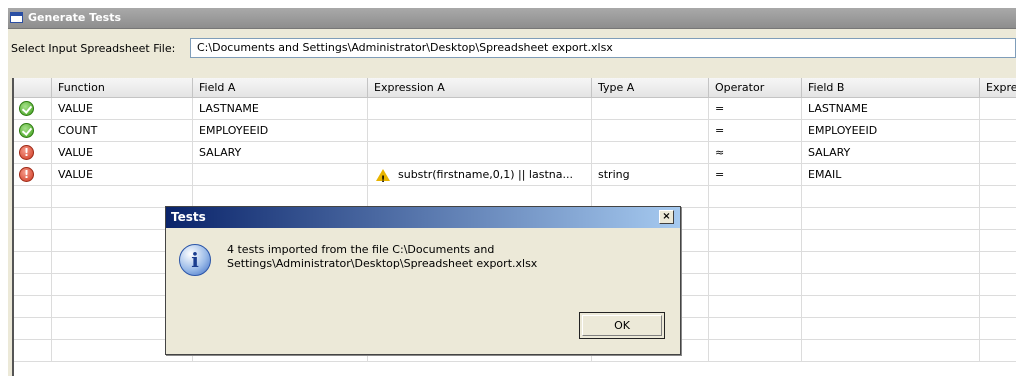 The width and height of the screenshot is (1016, 376). What do you see at coordinates (188, 217) in the screenshot?
I see `dialog-title: Tests` at bounding box center [188, 217].